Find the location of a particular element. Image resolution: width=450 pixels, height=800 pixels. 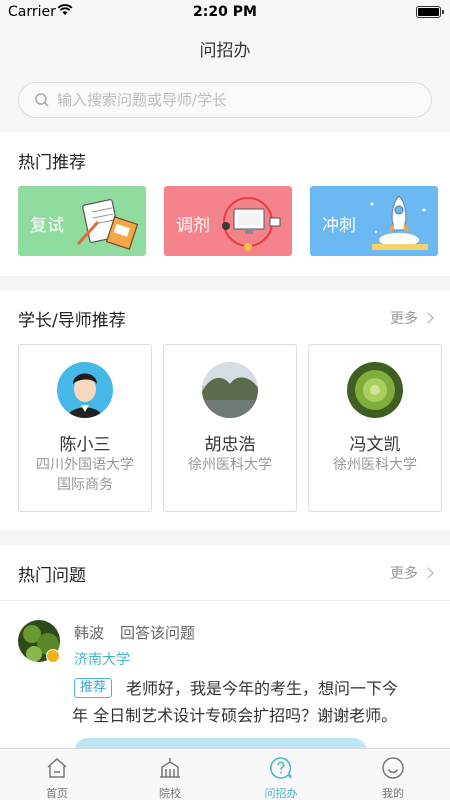

tab-label: 我的 is located at coordinates (393, 793).